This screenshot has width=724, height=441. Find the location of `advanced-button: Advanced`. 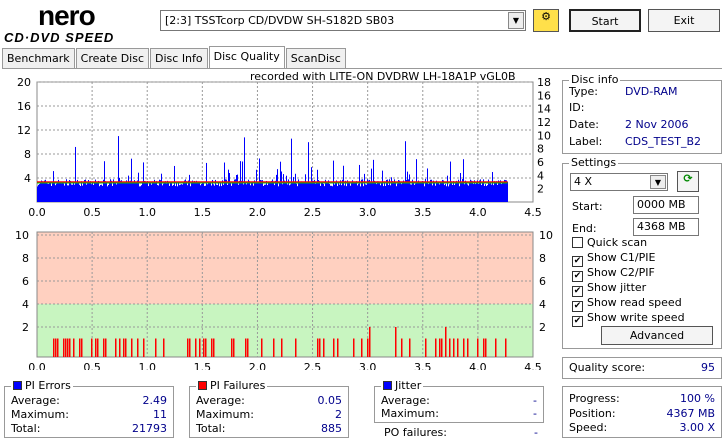

advanced-button: Advanced is located at coordinates (657, 335).